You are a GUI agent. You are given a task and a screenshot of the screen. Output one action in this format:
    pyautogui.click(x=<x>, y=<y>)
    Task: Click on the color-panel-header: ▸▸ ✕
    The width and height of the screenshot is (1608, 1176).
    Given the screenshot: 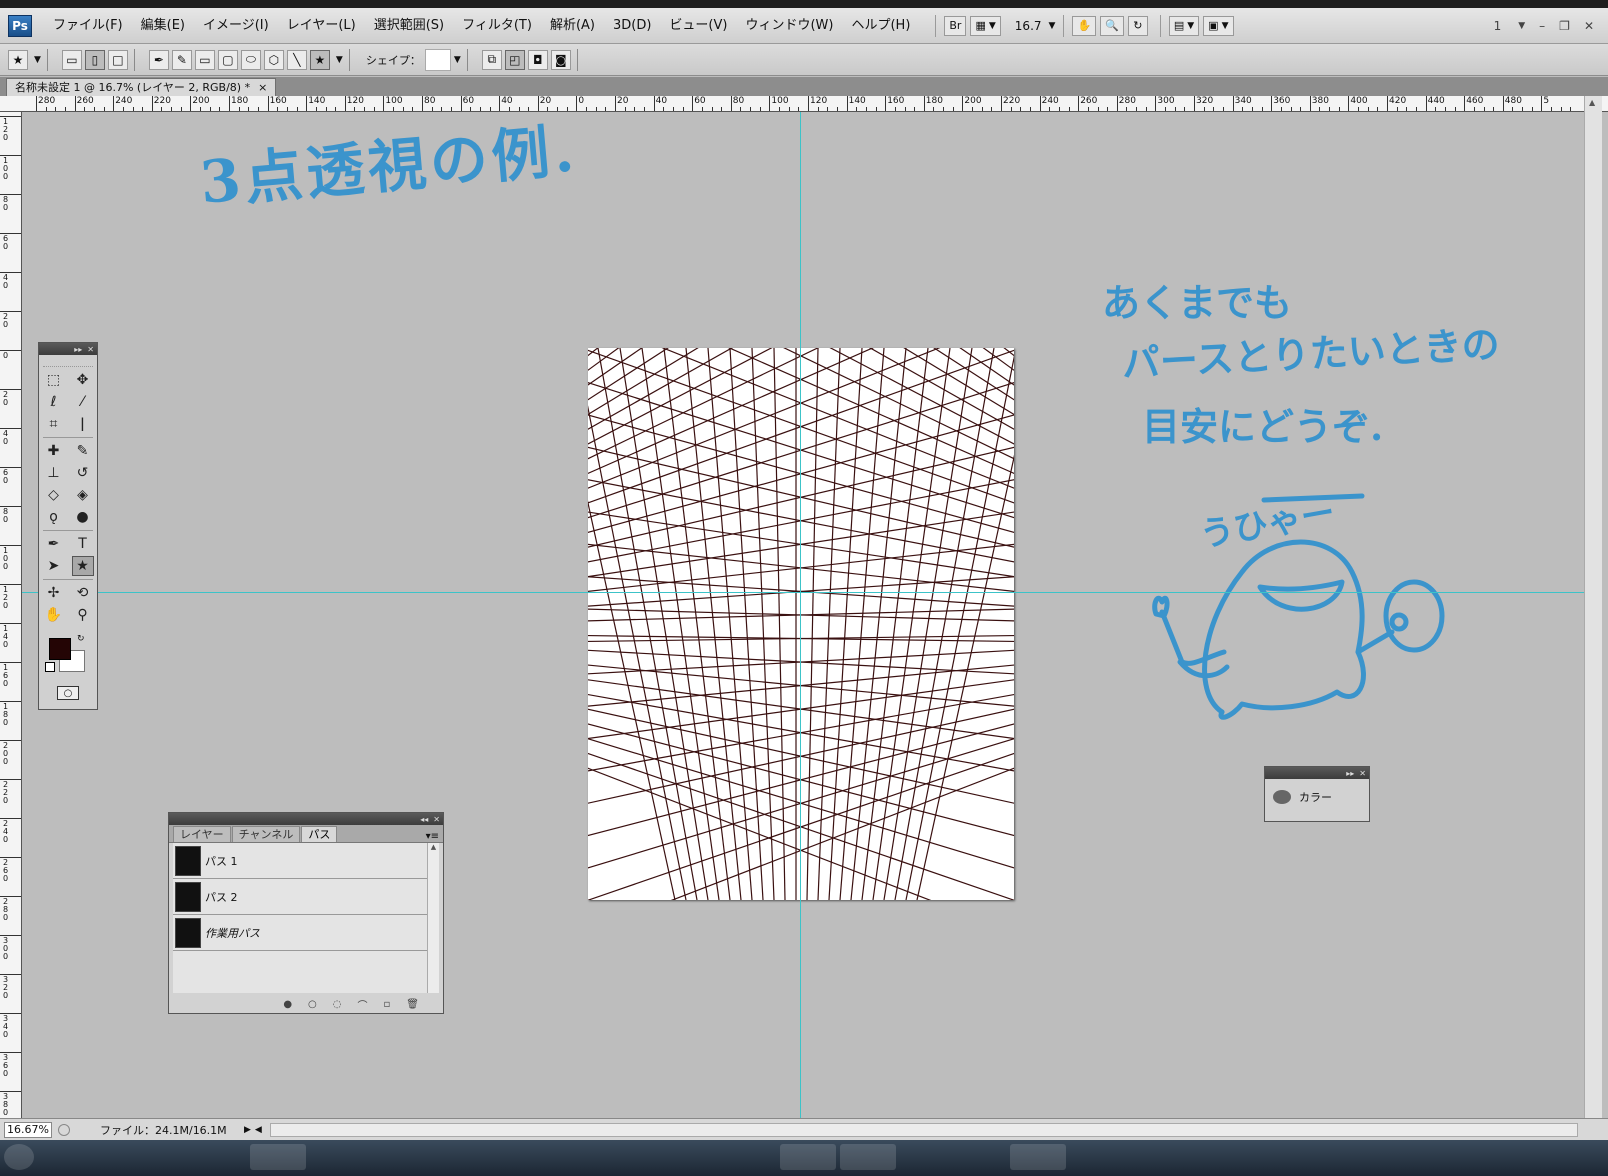 What is the action you would take?
    pyautogui.click(x=1317, y=773)
    